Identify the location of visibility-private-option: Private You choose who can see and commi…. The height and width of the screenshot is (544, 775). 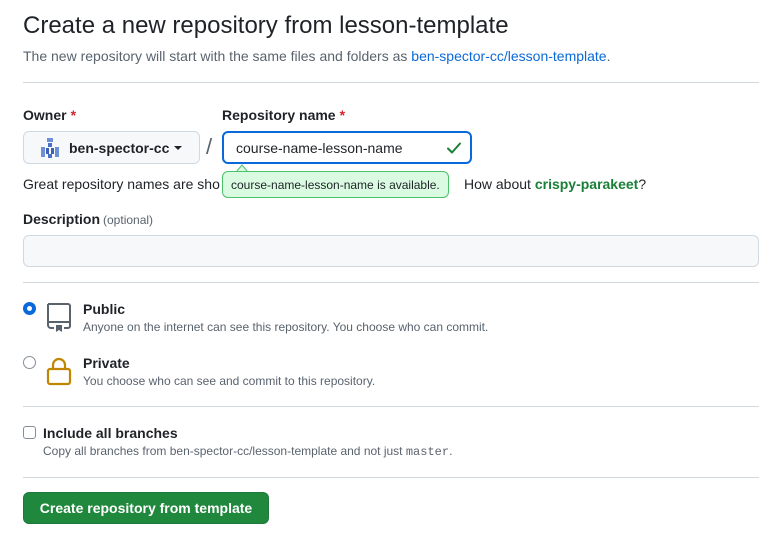
(373, 377).